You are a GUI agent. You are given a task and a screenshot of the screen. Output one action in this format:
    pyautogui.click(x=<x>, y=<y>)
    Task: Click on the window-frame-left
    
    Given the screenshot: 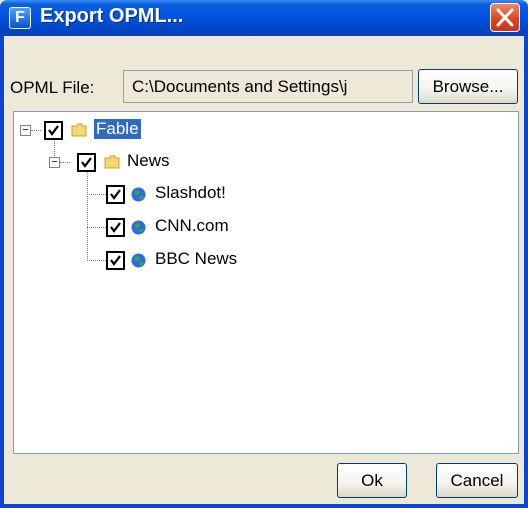 What is the action you would take?
    pyautogui.click(x=2, y=272)
    